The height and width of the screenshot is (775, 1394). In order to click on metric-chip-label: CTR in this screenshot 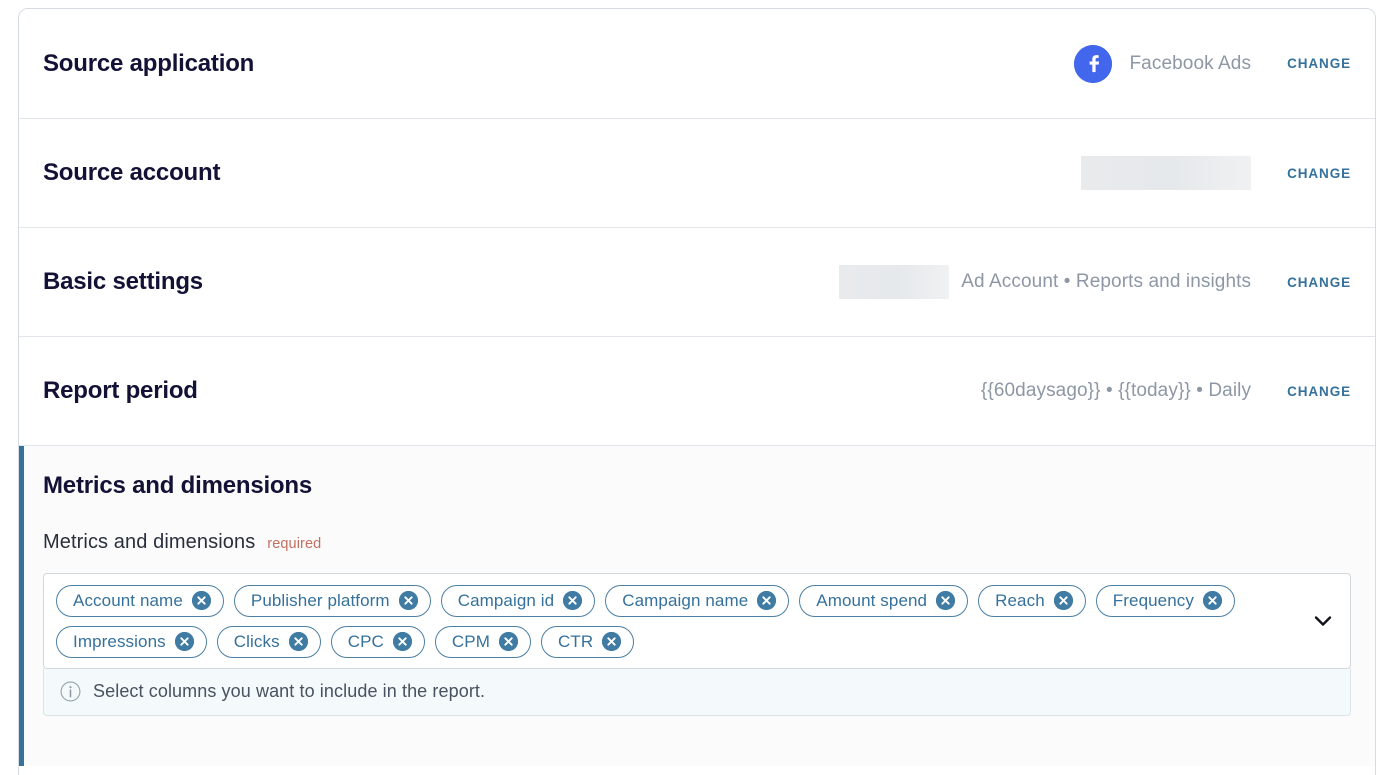, I will do `click(575, 641)`.